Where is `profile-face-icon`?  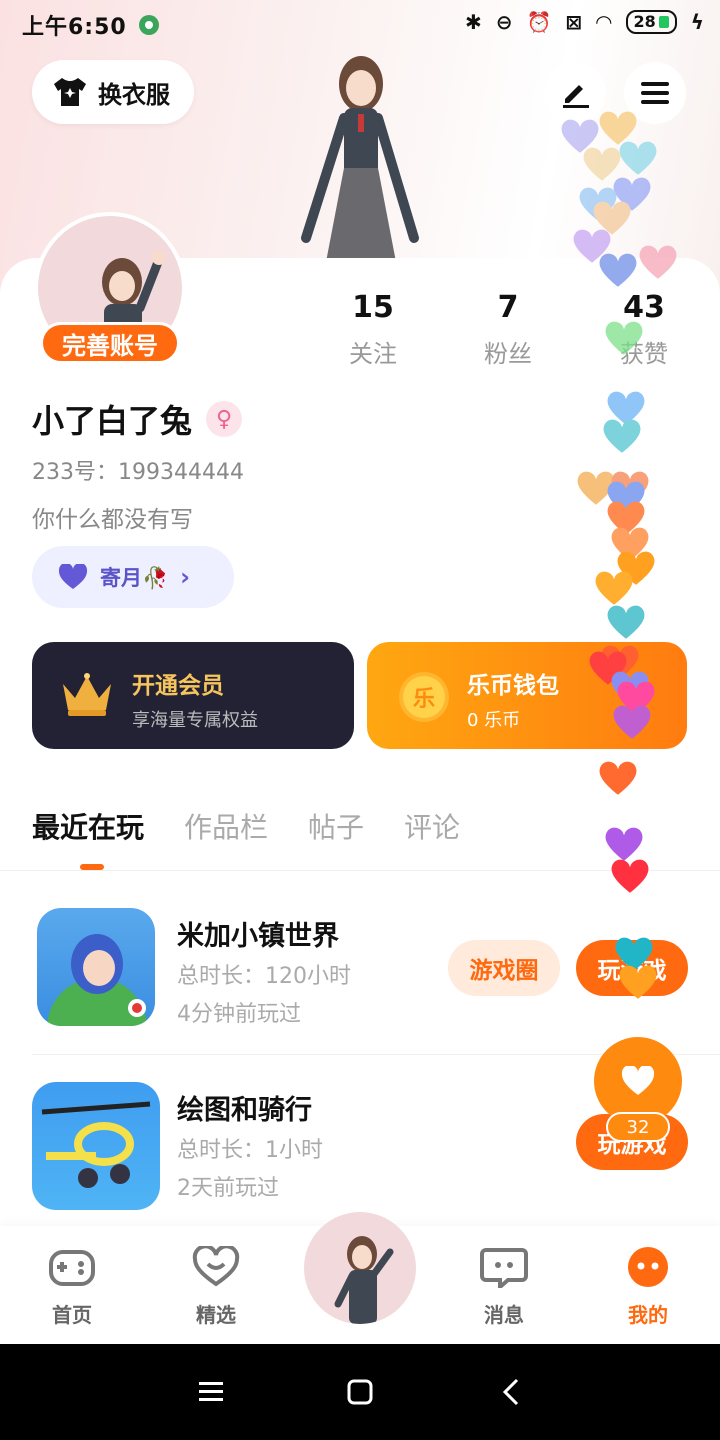 profile-face-icon is located at coordinates (648, 1267).